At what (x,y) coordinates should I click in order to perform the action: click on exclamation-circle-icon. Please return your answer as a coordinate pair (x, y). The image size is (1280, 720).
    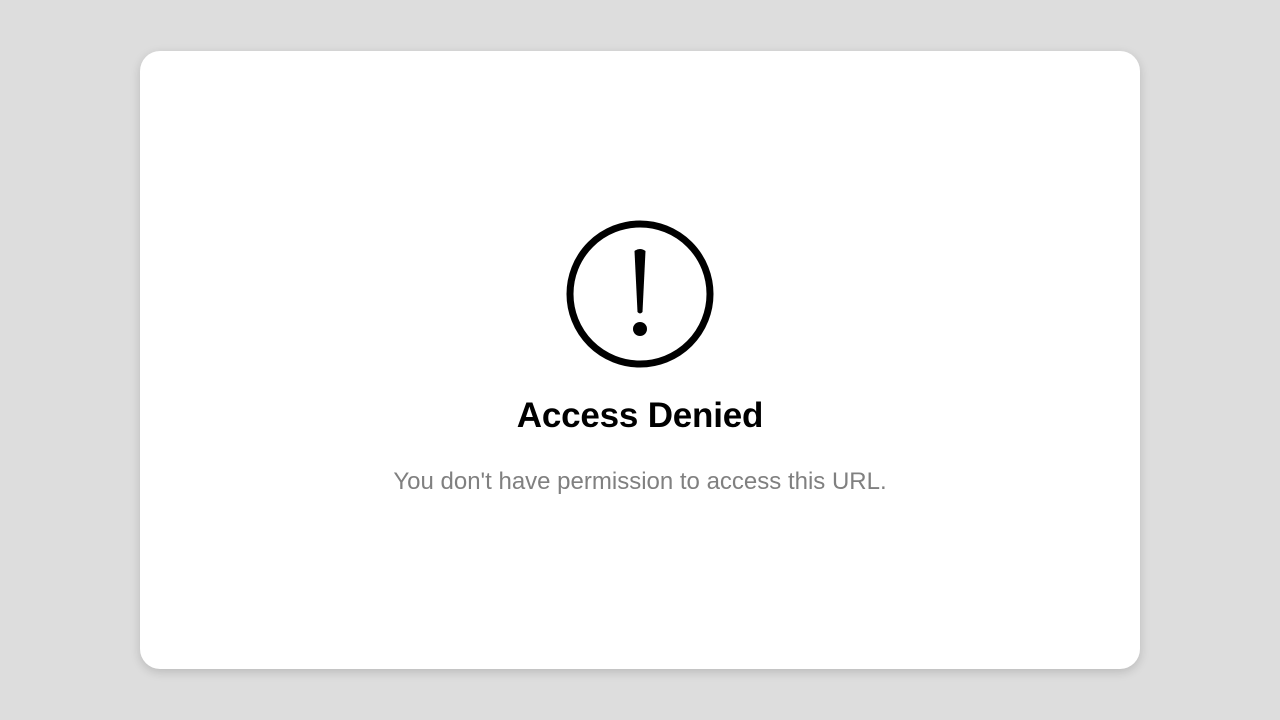
    Looking at the image, I should click on (640, 294).